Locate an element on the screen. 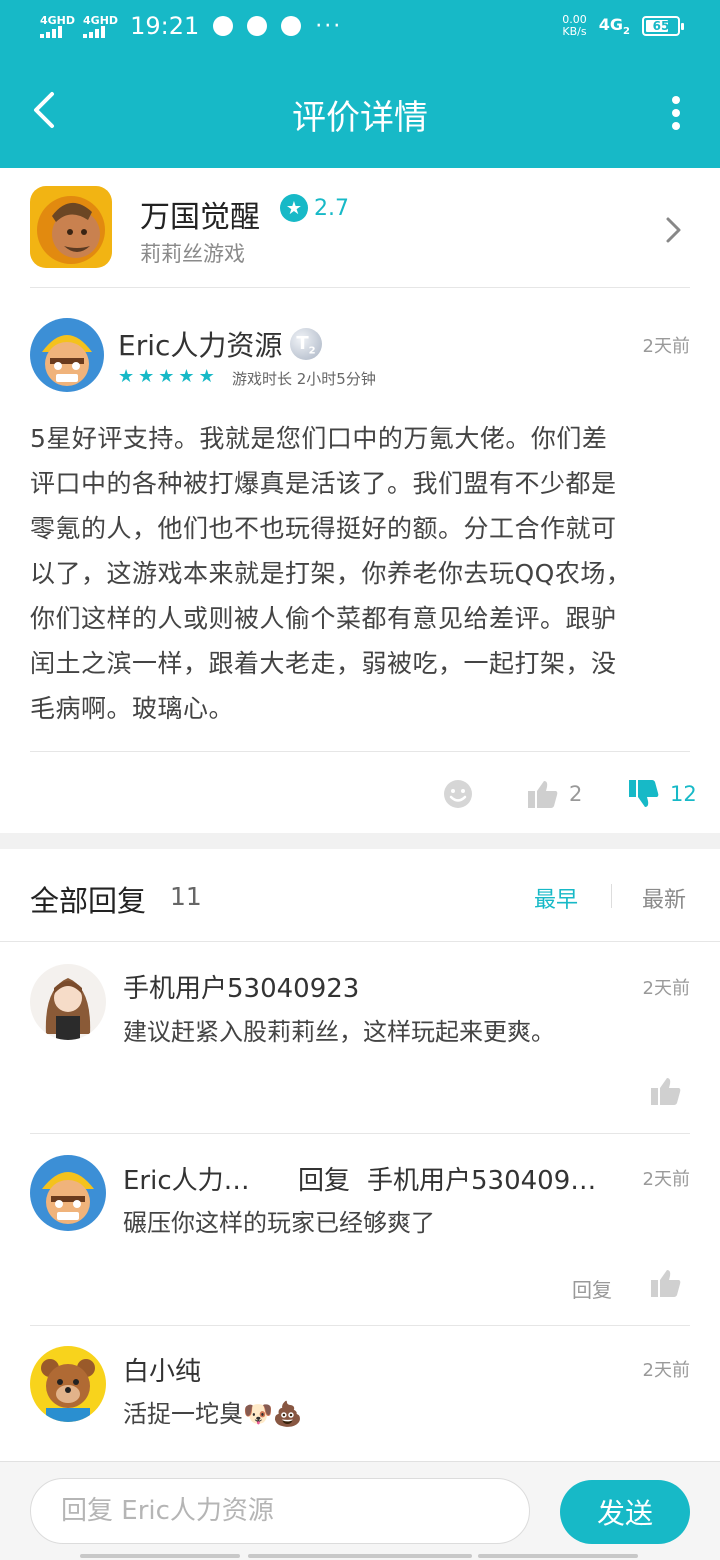  dislike-button: 12 is located at coordinates (662, 794).